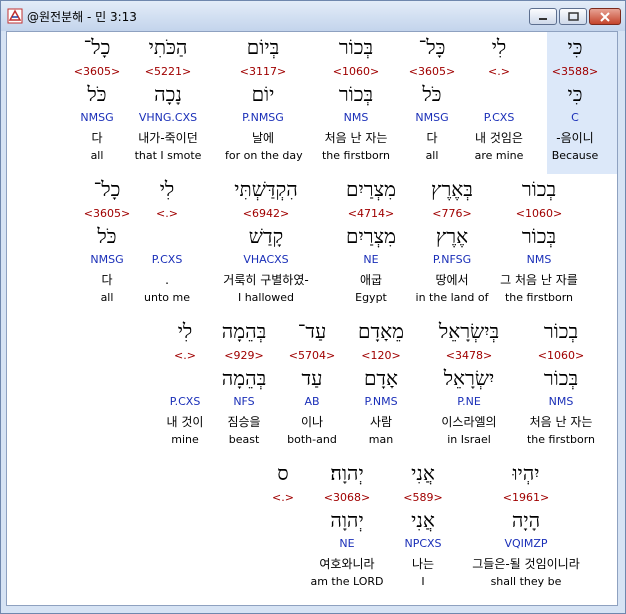  Describe the element at coordinates (371, 213) in the screenshot. I see `strong-number: <4714>` at that location.